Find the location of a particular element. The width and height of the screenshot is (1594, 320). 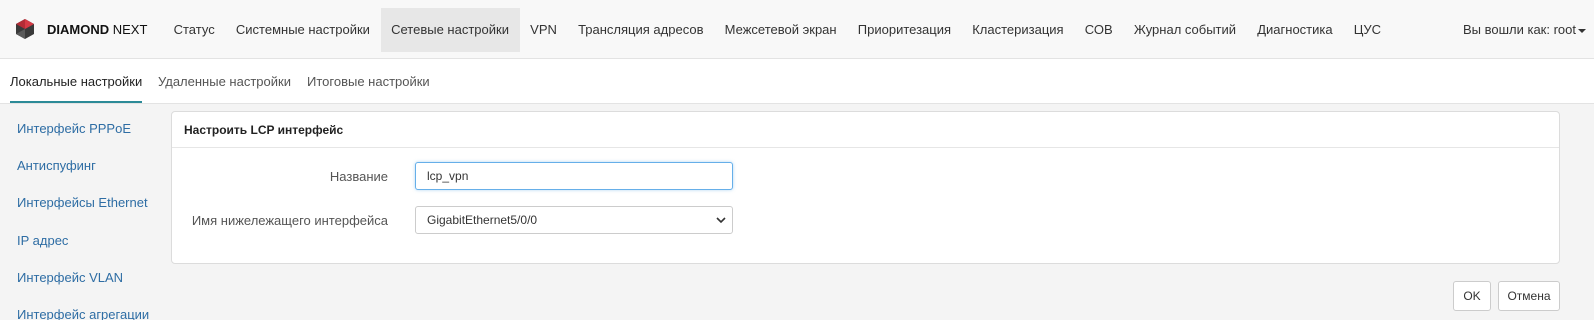

name-label: Название is located at coordinates (358, 176).